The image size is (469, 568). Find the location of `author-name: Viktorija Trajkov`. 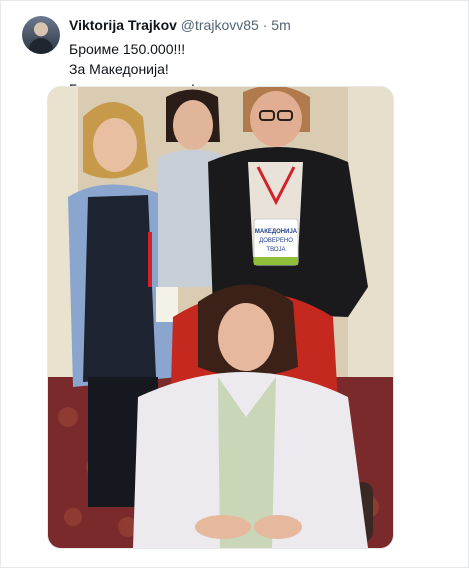

author-name: Viktorija Trajkov is located at coordinates (123, 25).